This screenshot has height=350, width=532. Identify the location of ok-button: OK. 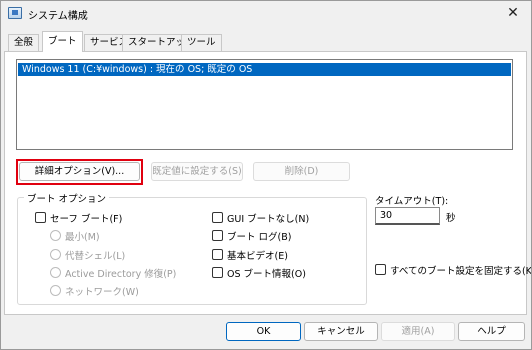
(263, 331).